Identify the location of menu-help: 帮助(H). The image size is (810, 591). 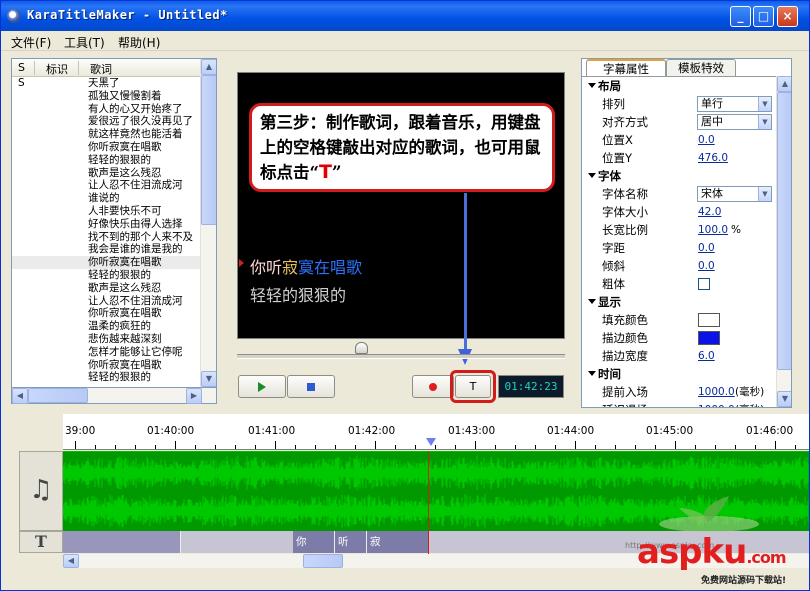
(139, 42).